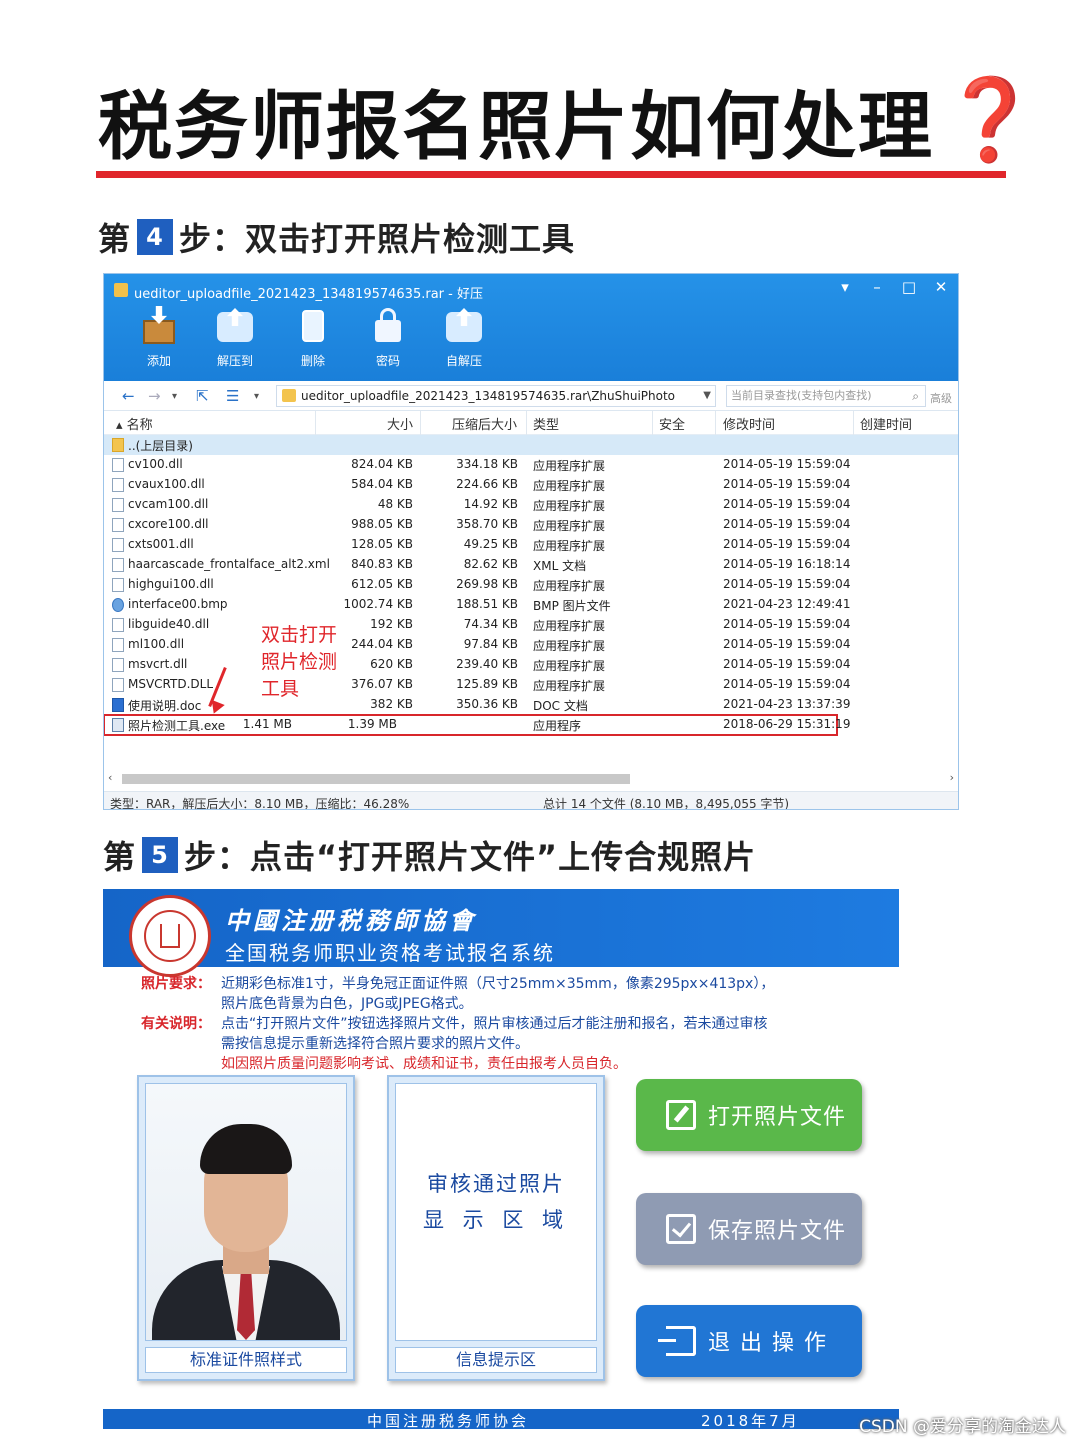 The height and width of the screenshot is (1443, 1080). What do you see at coordinates (707, 396) in the screenshot?
I see `path-dropdown-icon: ▼` at bounding box center [707, 396].